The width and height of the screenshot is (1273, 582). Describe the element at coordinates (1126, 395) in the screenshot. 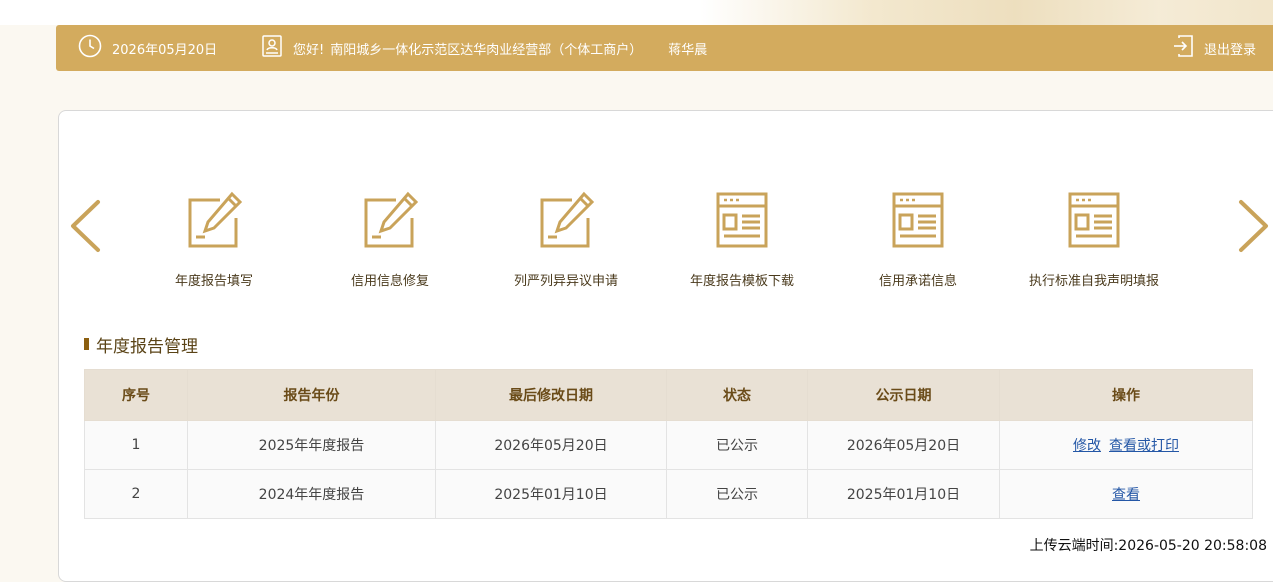

I see `column-header: 操作` at that location.